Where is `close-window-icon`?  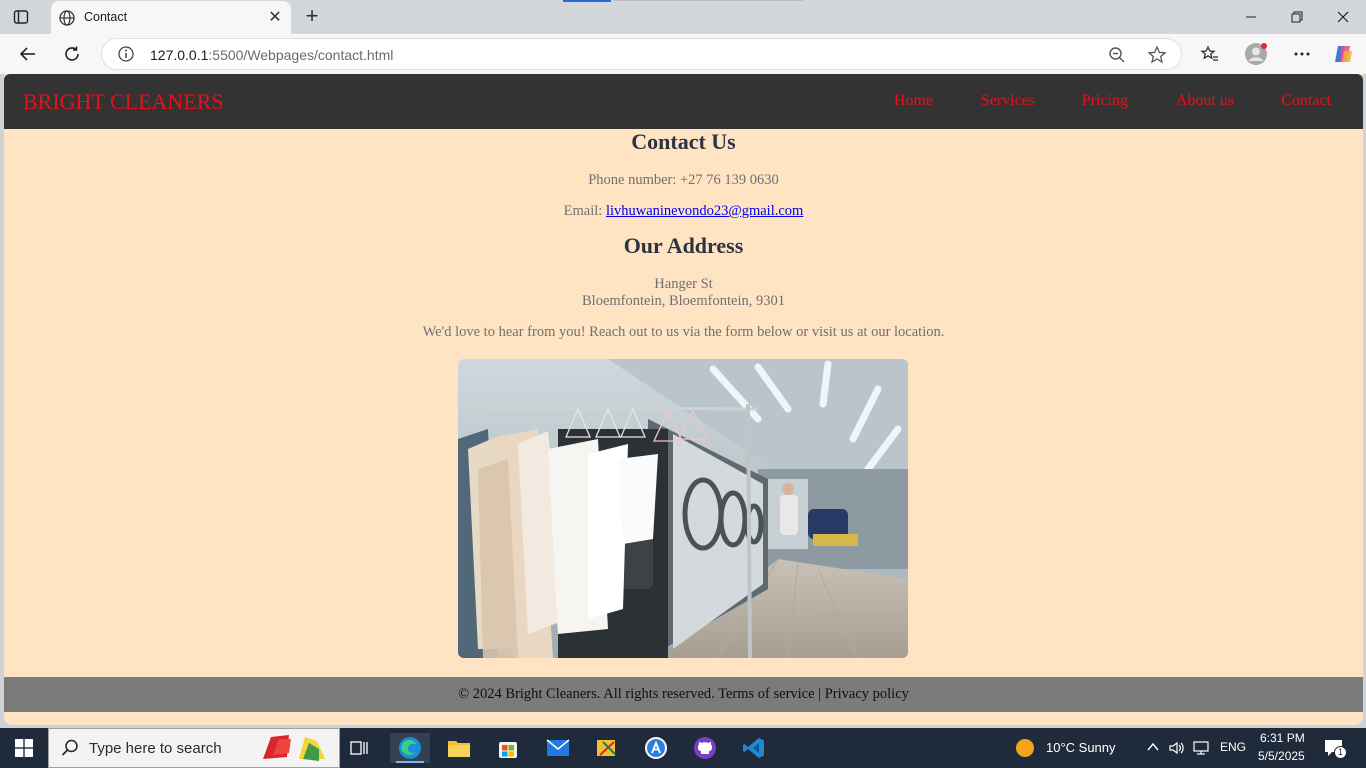
close-window-icon is located at coordinates (1343, 17).